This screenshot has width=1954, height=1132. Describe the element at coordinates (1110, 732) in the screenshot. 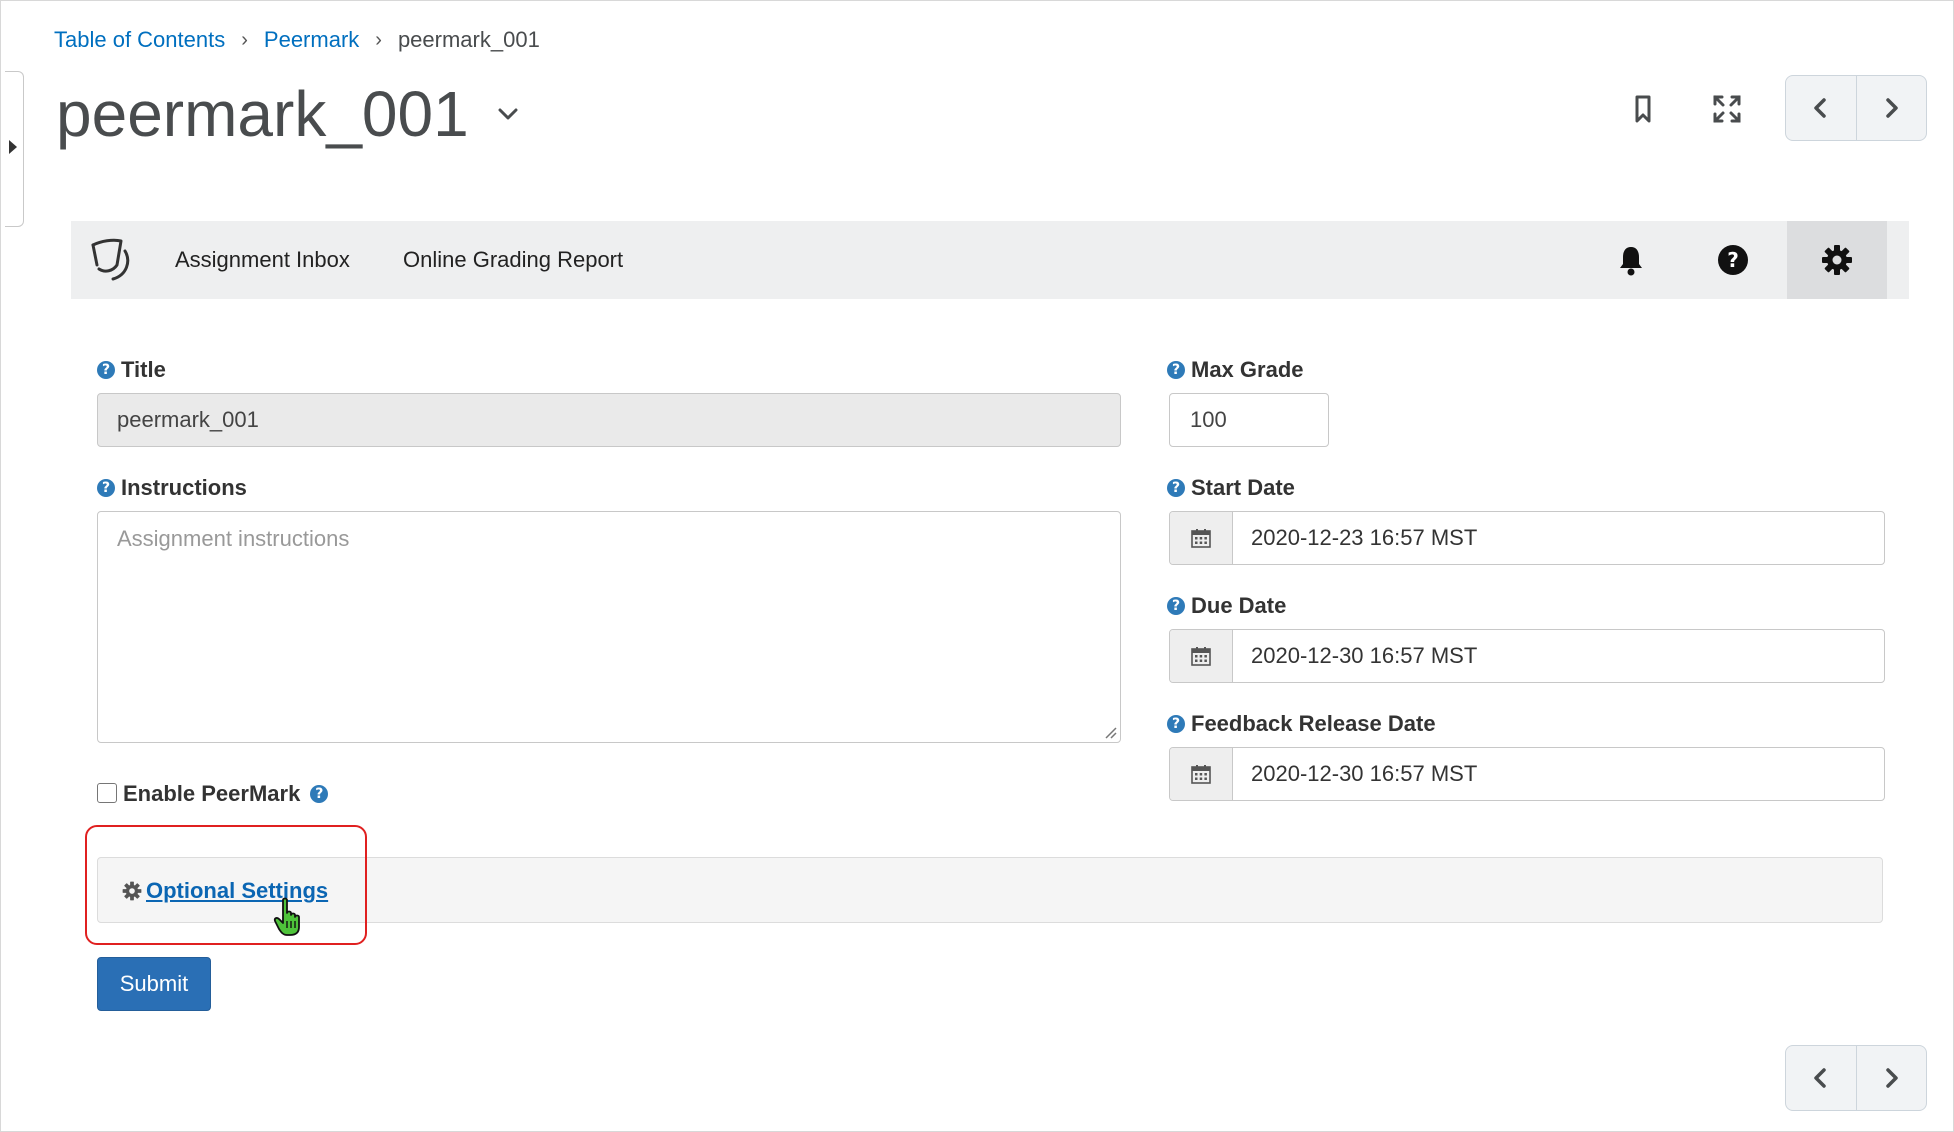

I see `resize-handle-icon` at that location.